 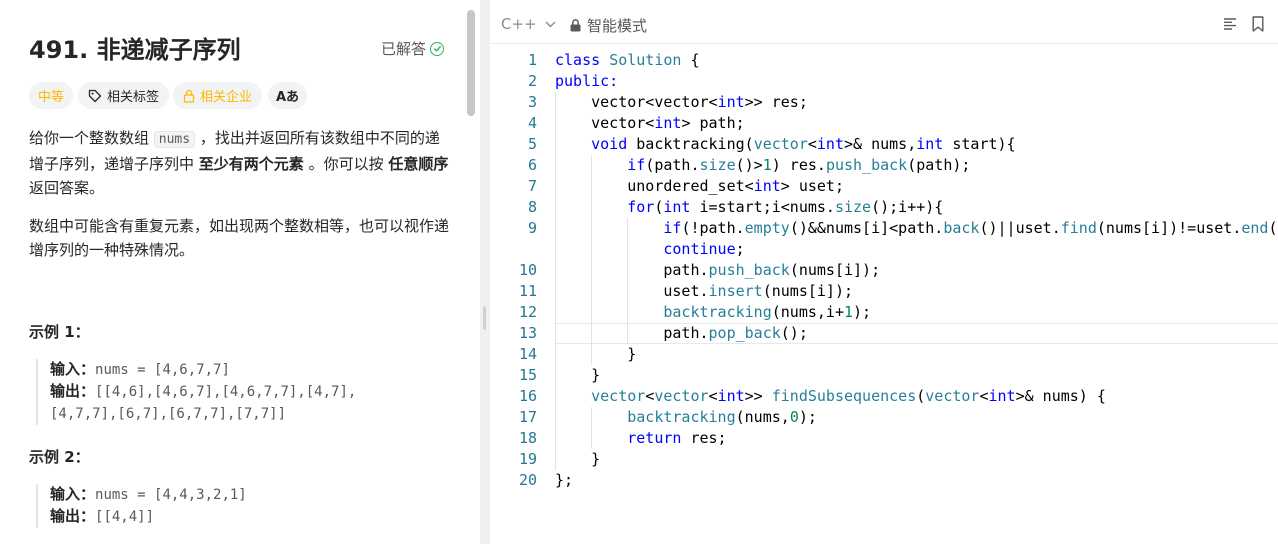 I want to click on code-text: };, so click(x=564, y=480).